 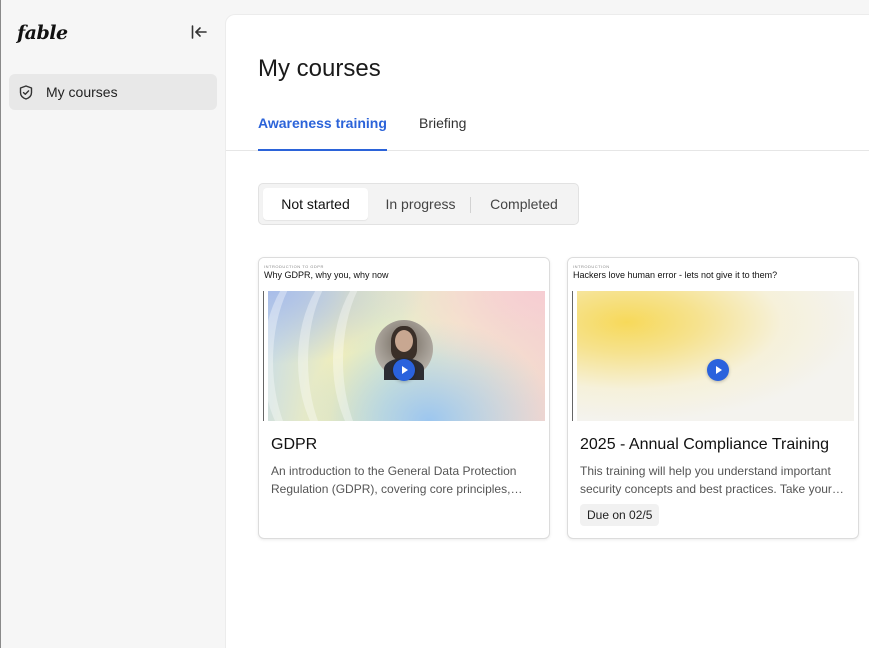 What do you see at coordinates (442, 131) in the screenshot?
I see `tab-briefing: Briefing` at bounding box center [442, 131].